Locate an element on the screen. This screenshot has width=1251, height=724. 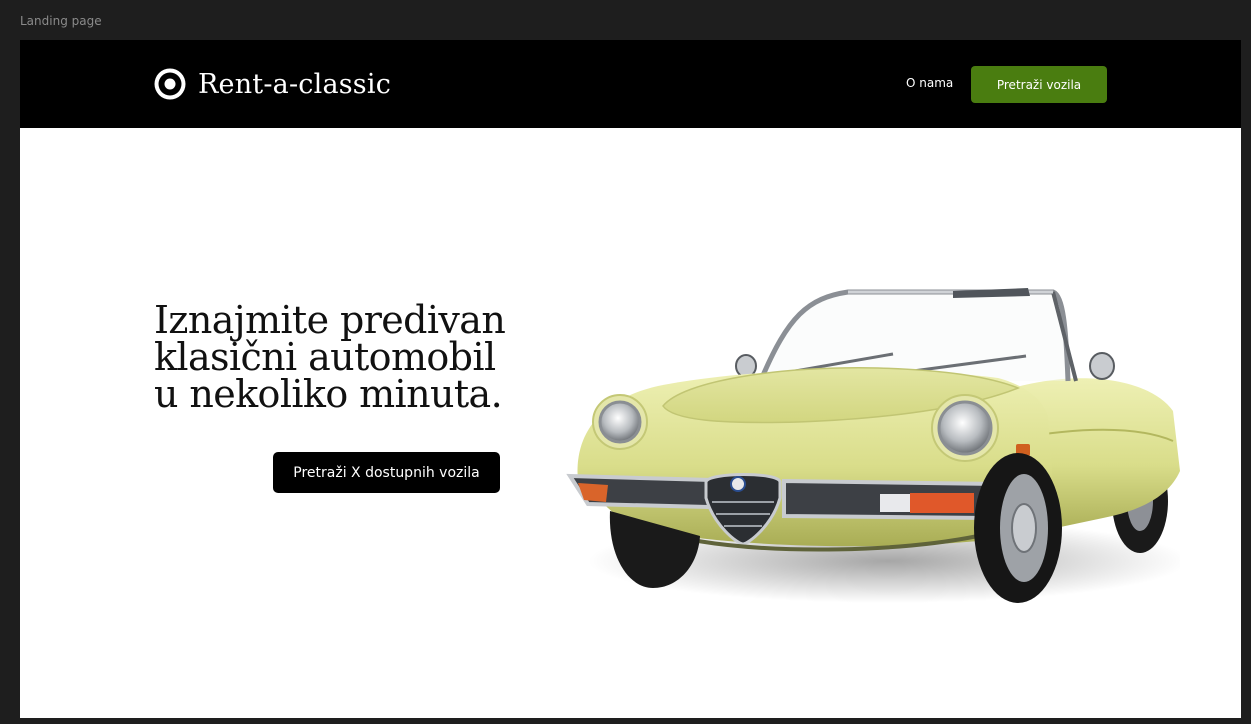
hero-heading-line: Iznajmite predivan is located at coordinates (330, 320).